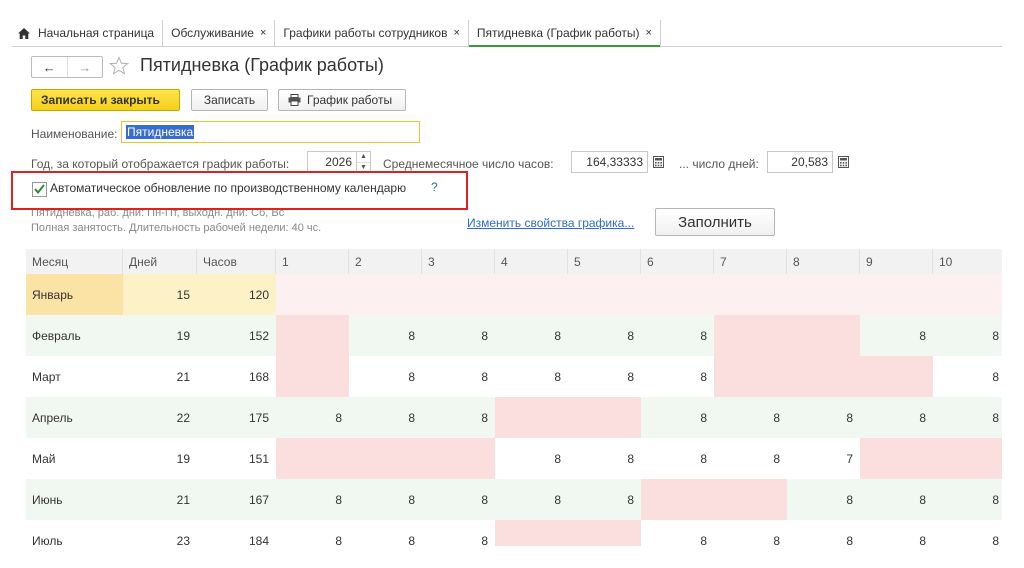 Image resolution: width=1024 pixels, height=568 pixels. Describe the element at coordinates (236, 458) in the screenshot. I see `hours-cell: 151` at that location.